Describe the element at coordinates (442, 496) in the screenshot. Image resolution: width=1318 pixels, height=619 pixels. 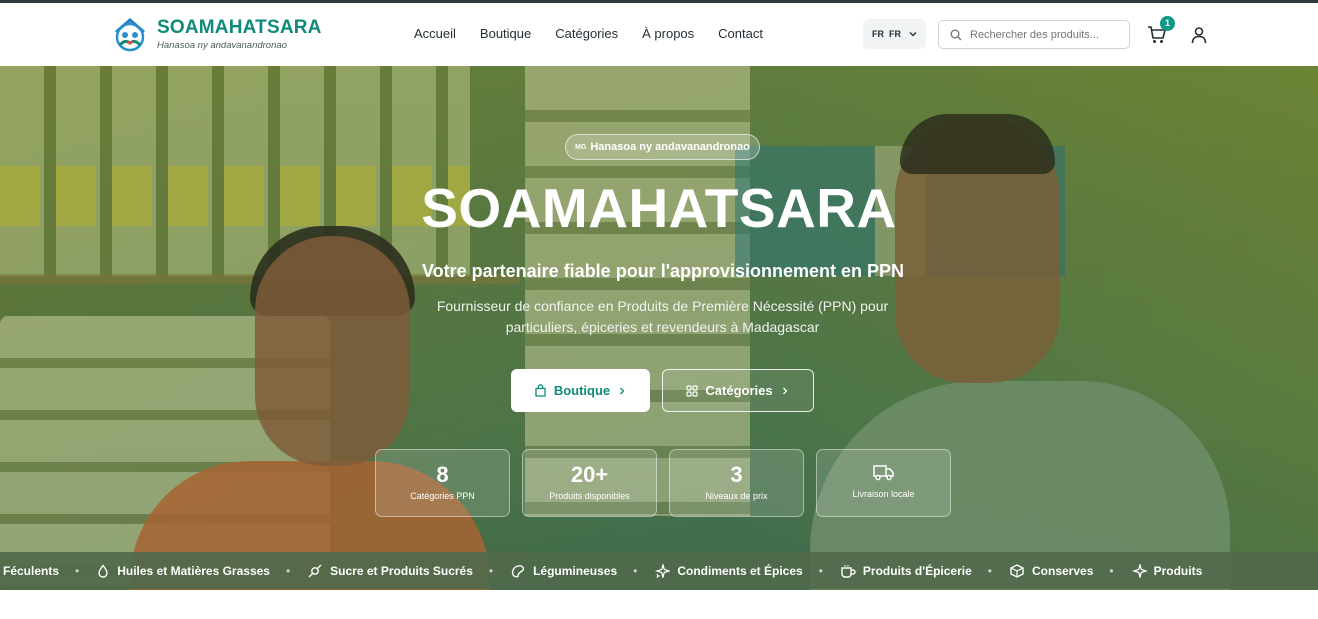
I see `stat-label: Catégories PPN` at that location.